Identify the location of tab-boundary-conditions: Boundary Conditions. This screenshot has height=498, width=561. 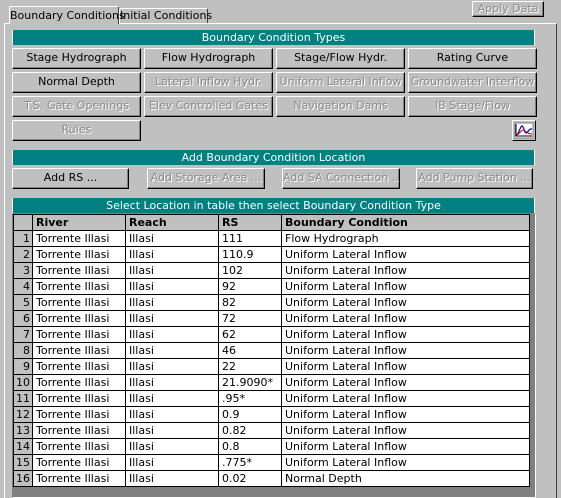
(67, 15).